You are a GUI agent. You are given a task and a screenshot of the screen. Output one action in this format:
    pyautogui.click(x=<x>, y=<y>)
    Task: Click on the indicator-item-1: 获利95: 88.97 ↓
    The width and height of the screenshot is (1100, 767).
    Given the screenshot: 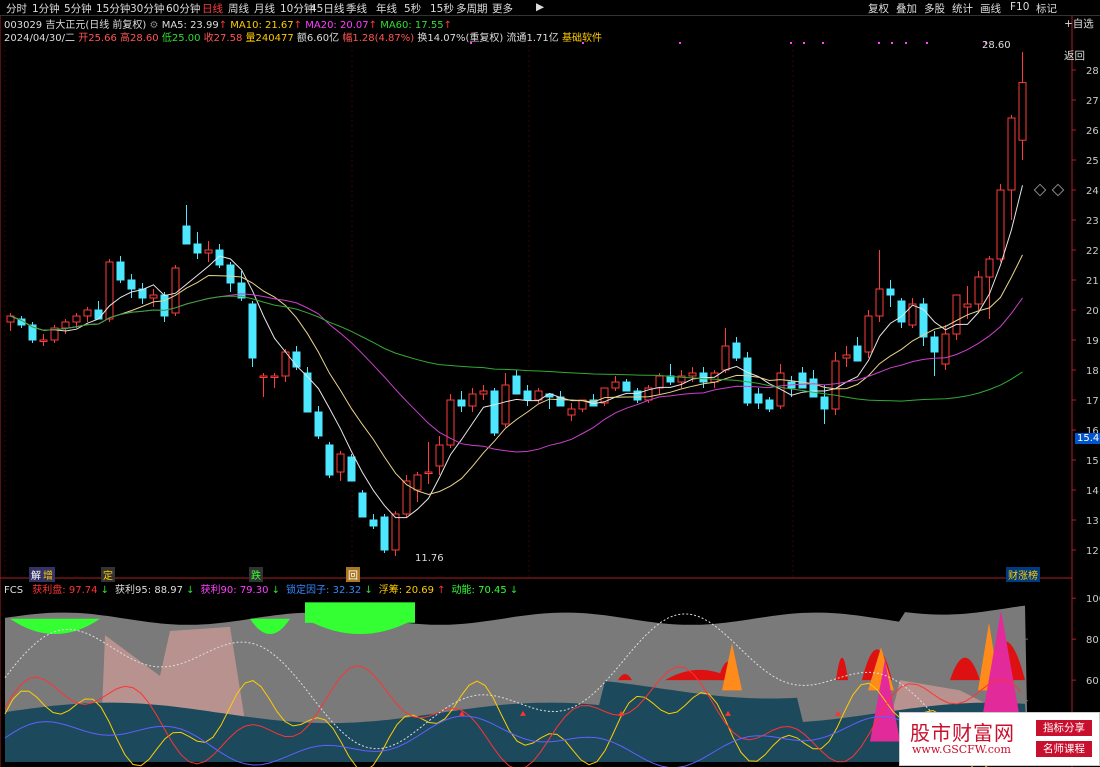 What is the action you would take?
    pyautogui.click(x=154, y=590)
    